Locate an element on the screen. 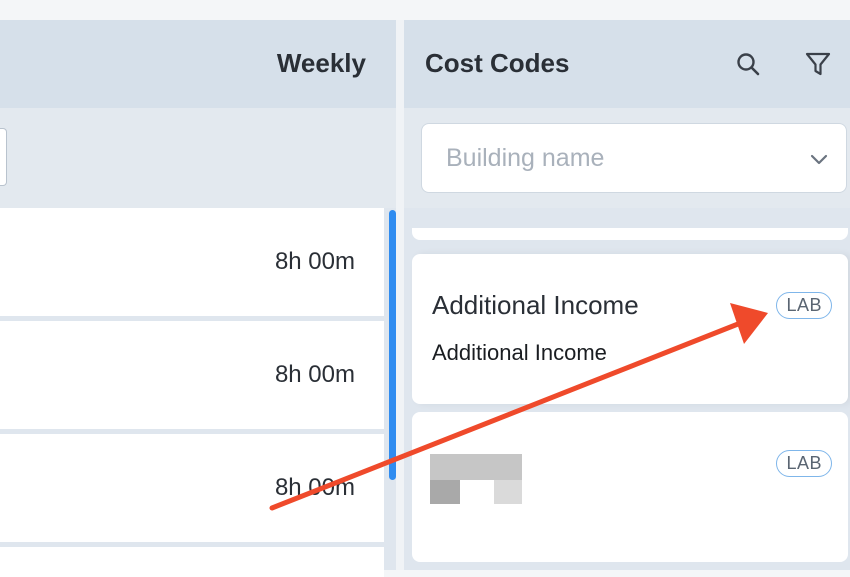 Image resolution: width=850 pixels, height=577 pixels. redacted-content is located at coordinates (476, 479).